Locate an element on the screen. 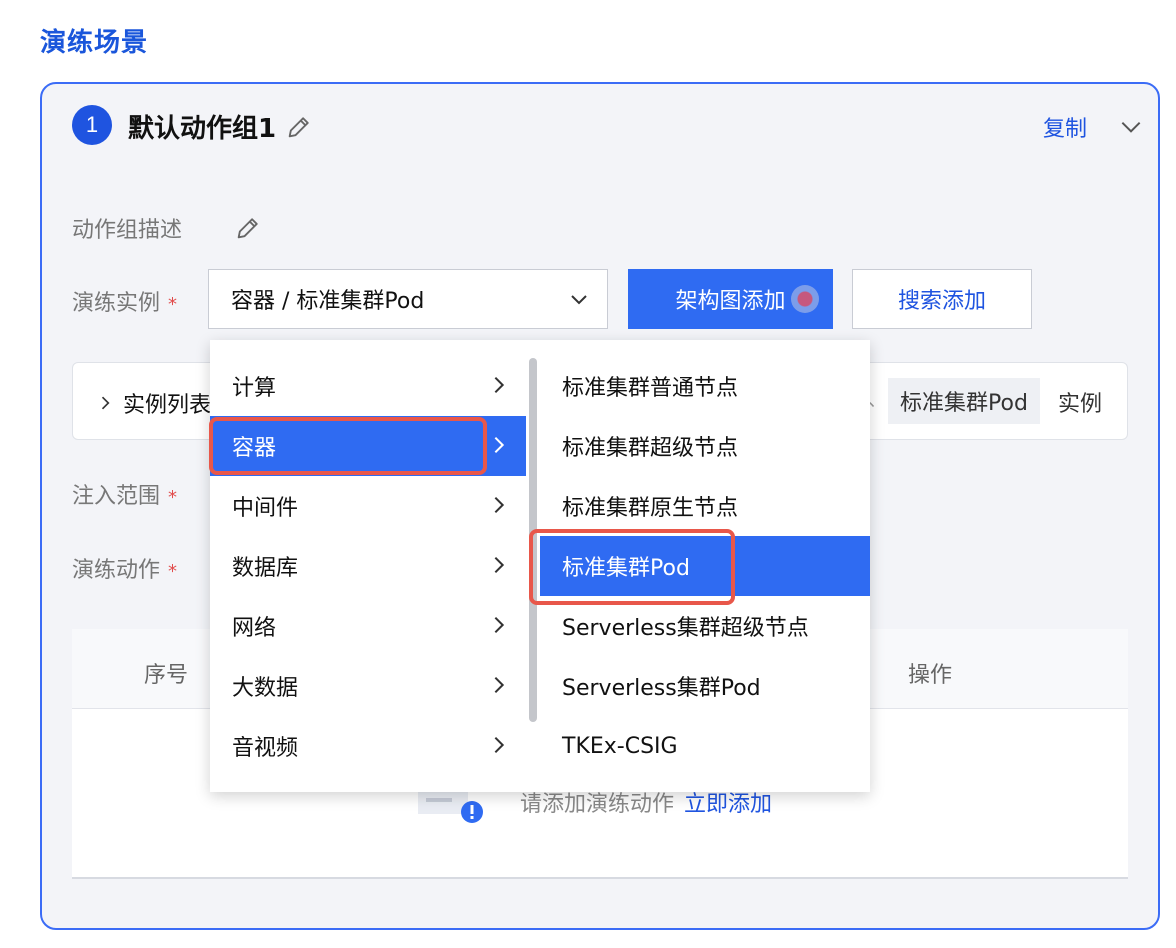 The width and height of the screenshot is (1176, 948). cascader-item-label: 音视频 is located at coordinates (265, 748).